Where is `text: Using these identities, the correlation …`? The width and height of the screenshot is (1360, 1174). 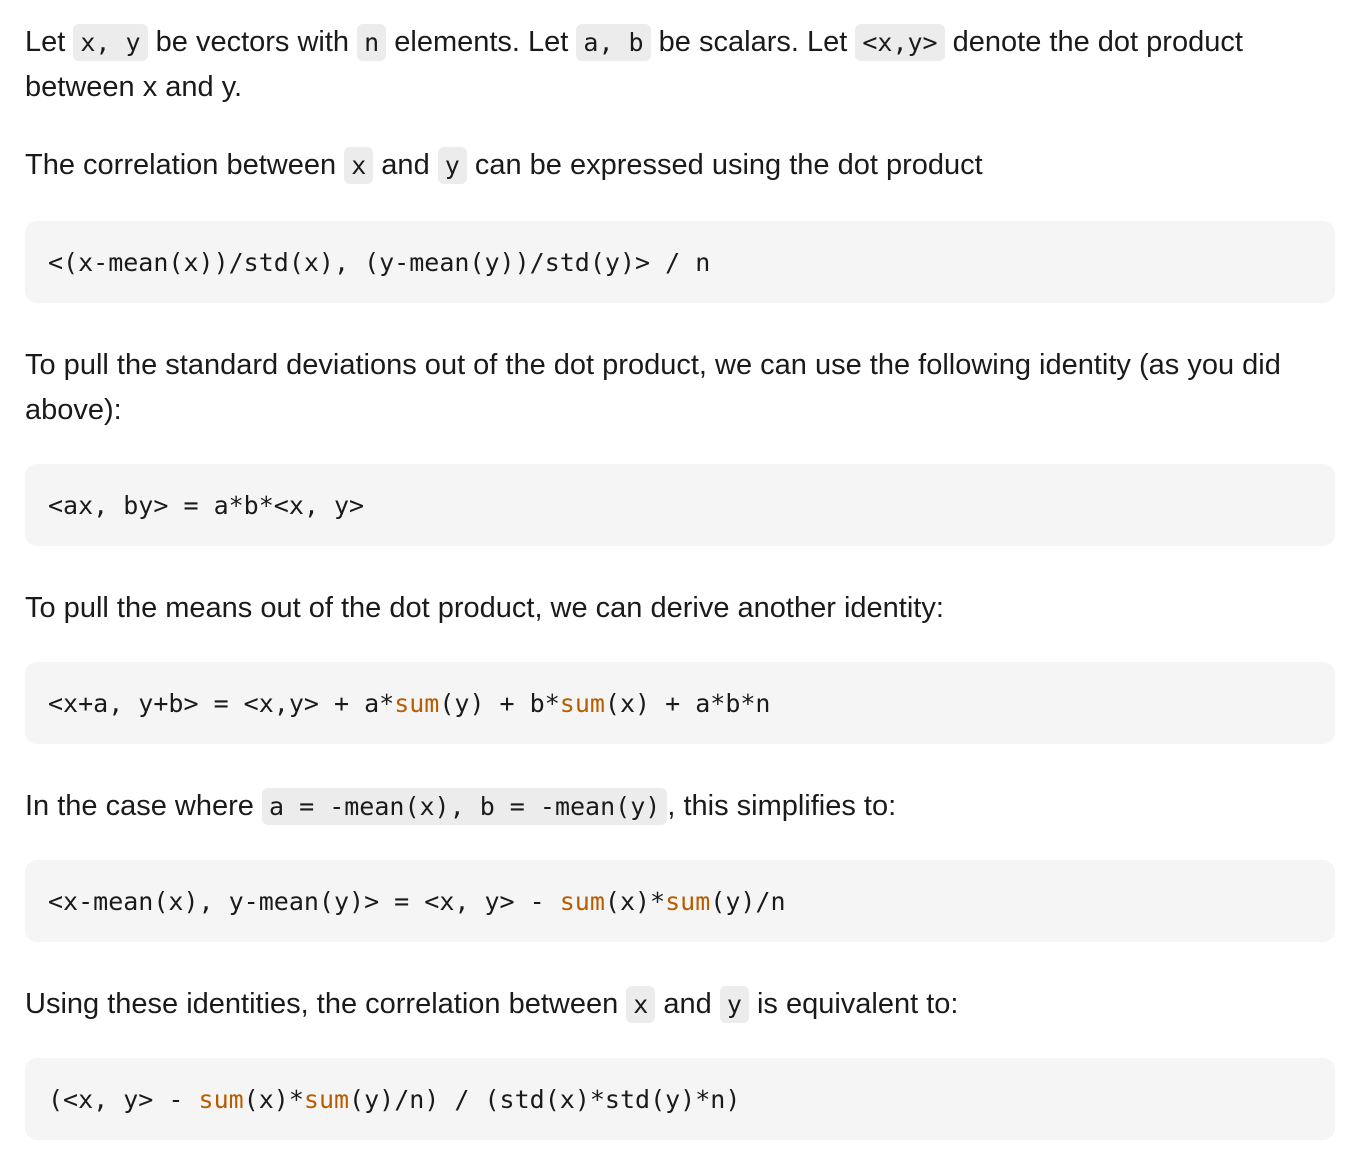 text: Using these identities, the correlation … is located at coordinates (326, 1004).